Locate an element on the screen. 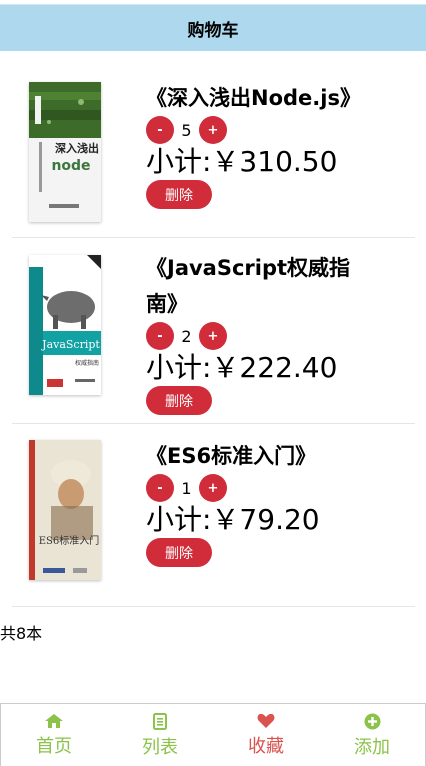  book-title: 《深入浅出Node.js》 is located at coordinates (253, 98).